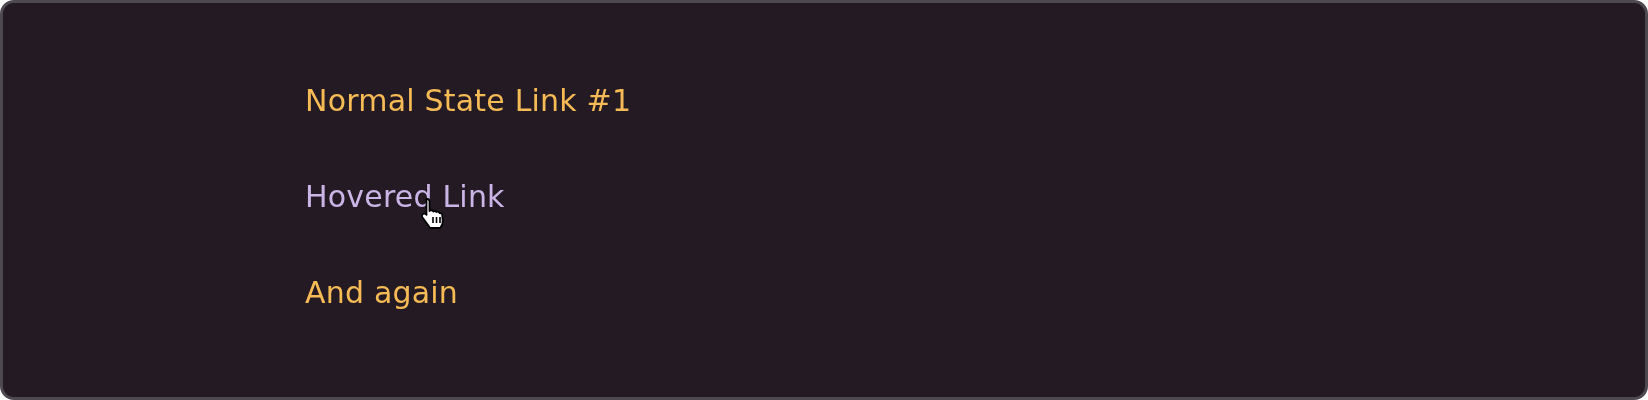 The width and height of the screenshot is (1648, 400). What do you see at coordinates (382, 292) in the screenshot?
I see `link: And again` at bounding box center [382, 292].